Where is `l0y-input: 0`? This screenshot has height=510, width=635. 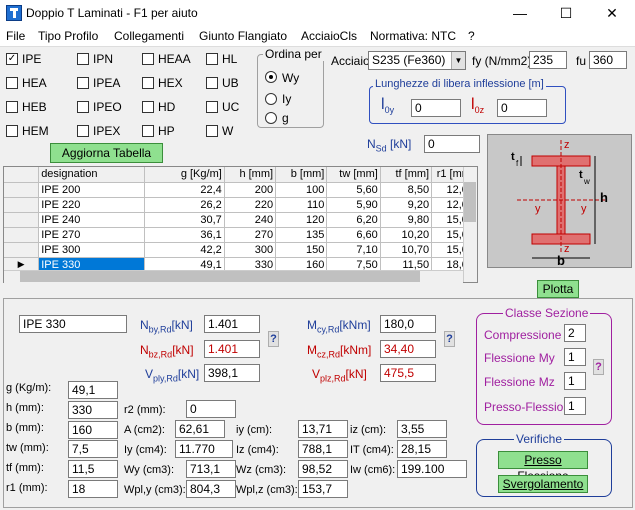
l0y-input: 0 is located at coordinates (436, 108).